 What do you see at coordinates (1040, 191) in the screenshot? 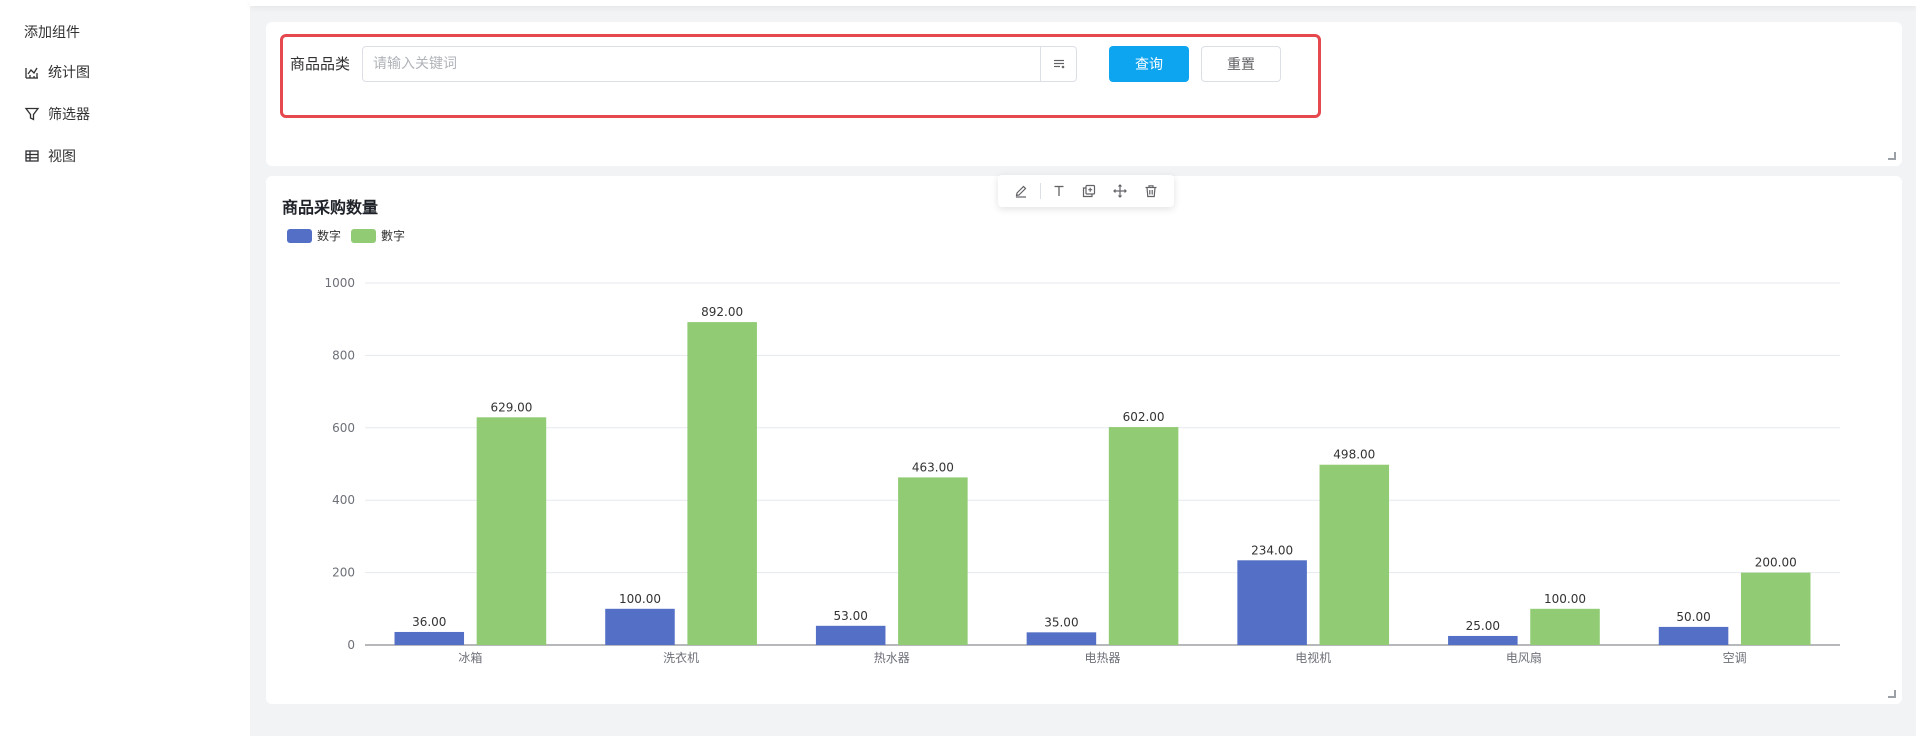
I see `toolbar-divider` at bounding box center [1040, 191].